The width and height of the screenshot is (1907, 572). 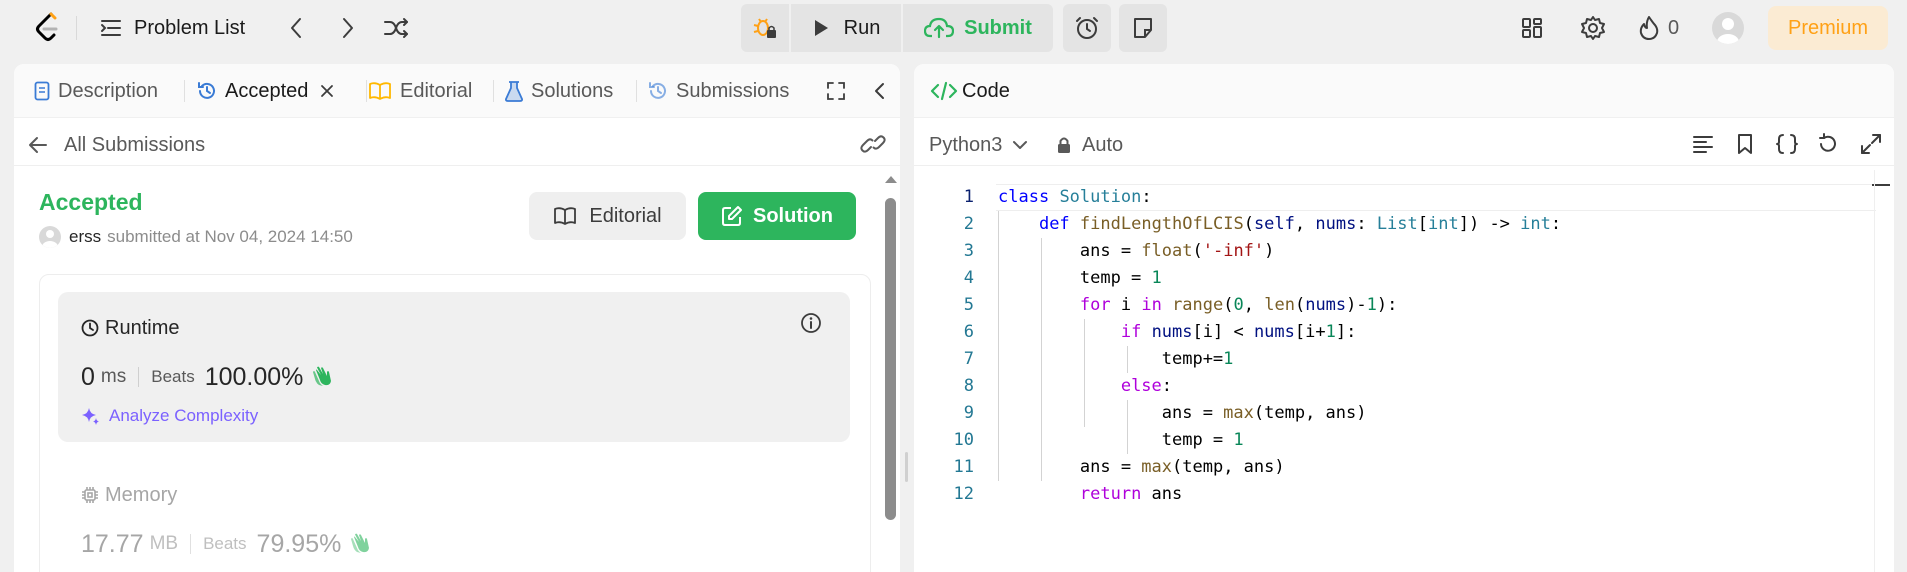 I want to click on submission-status: Accepted, so click(x=91, y=202).